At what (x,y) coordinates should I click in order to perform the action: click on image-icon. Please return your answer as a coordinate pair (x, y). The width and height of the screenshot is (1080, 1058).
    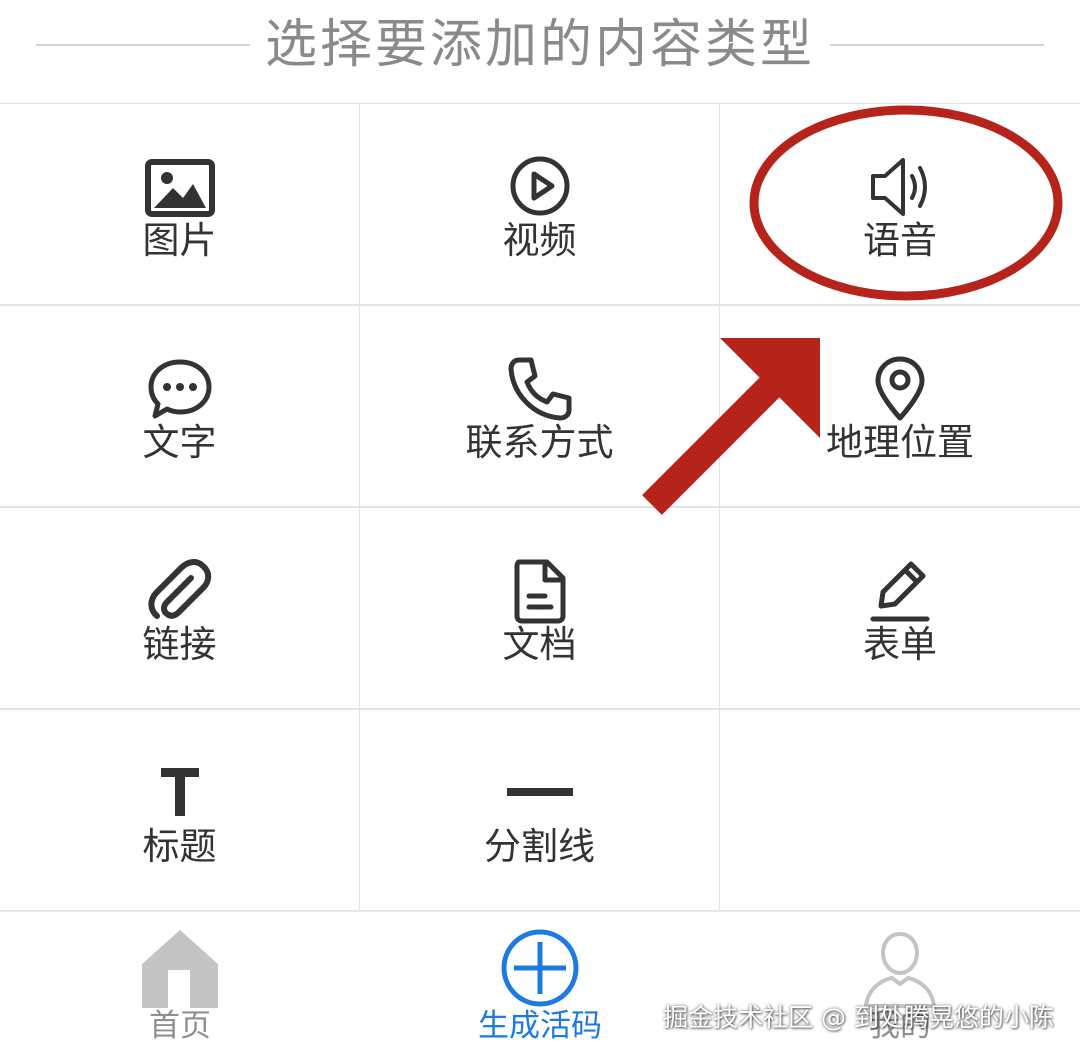
    Looking at the image, I should click on (179, 188).